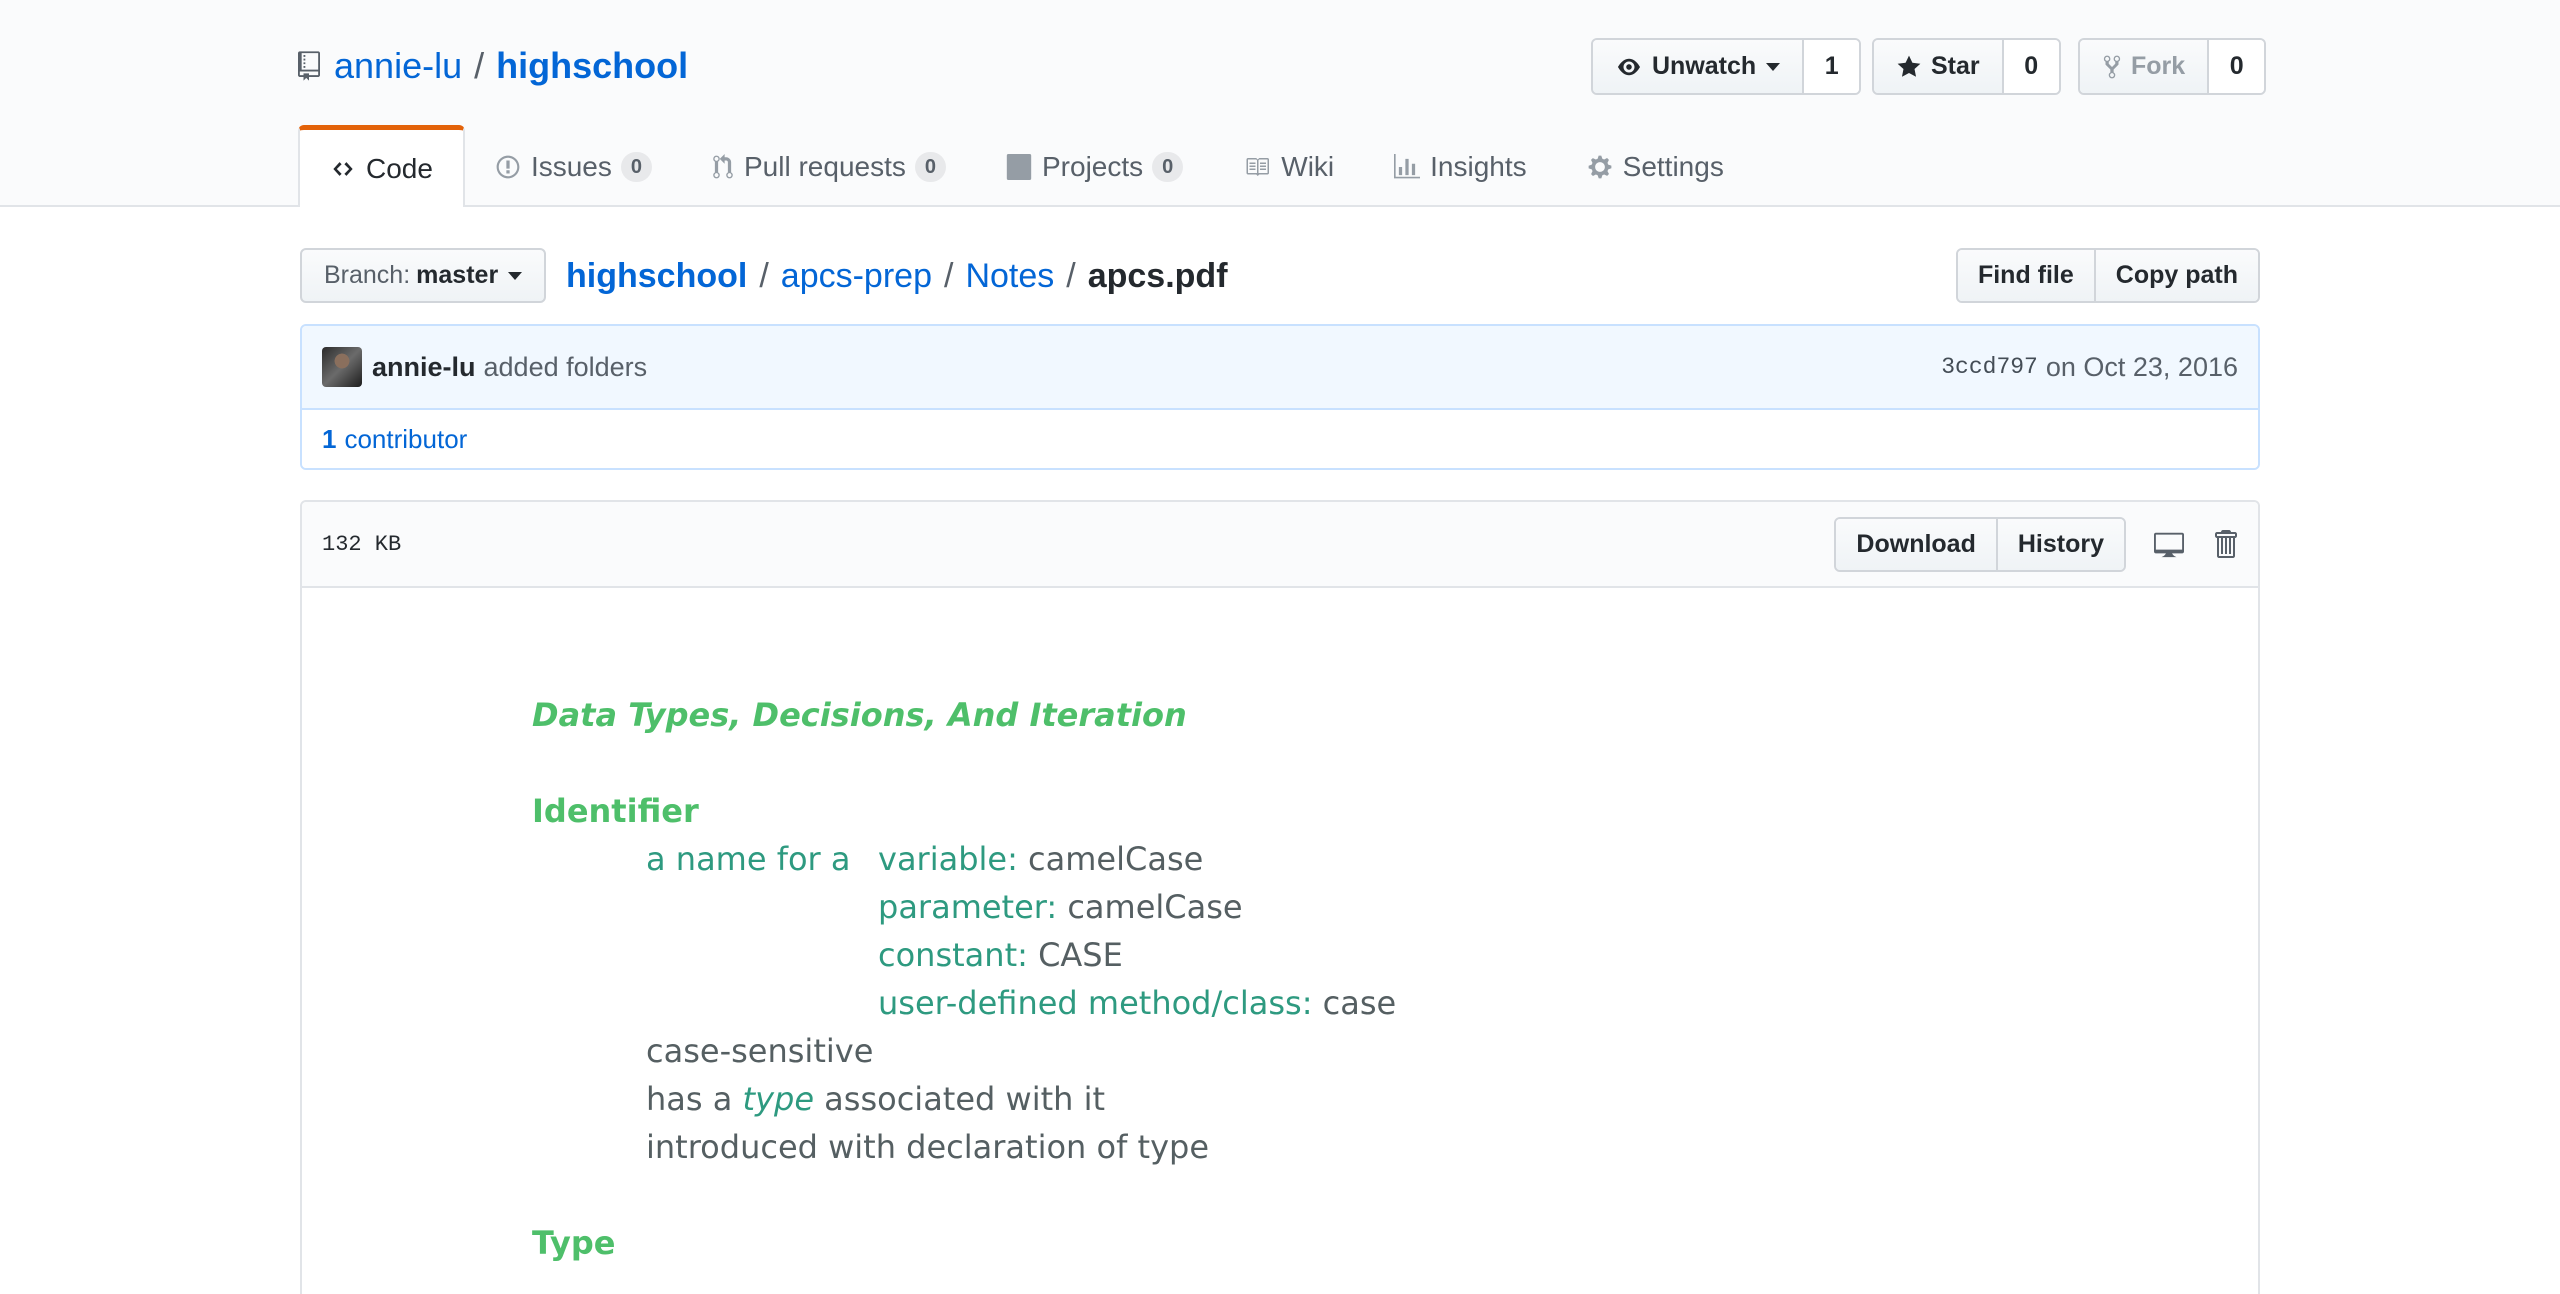  What do you see at coordinates (689, 1099) in the screenshot?
I see `pdf-has-a: has a` at bounding box center [689, 1099].